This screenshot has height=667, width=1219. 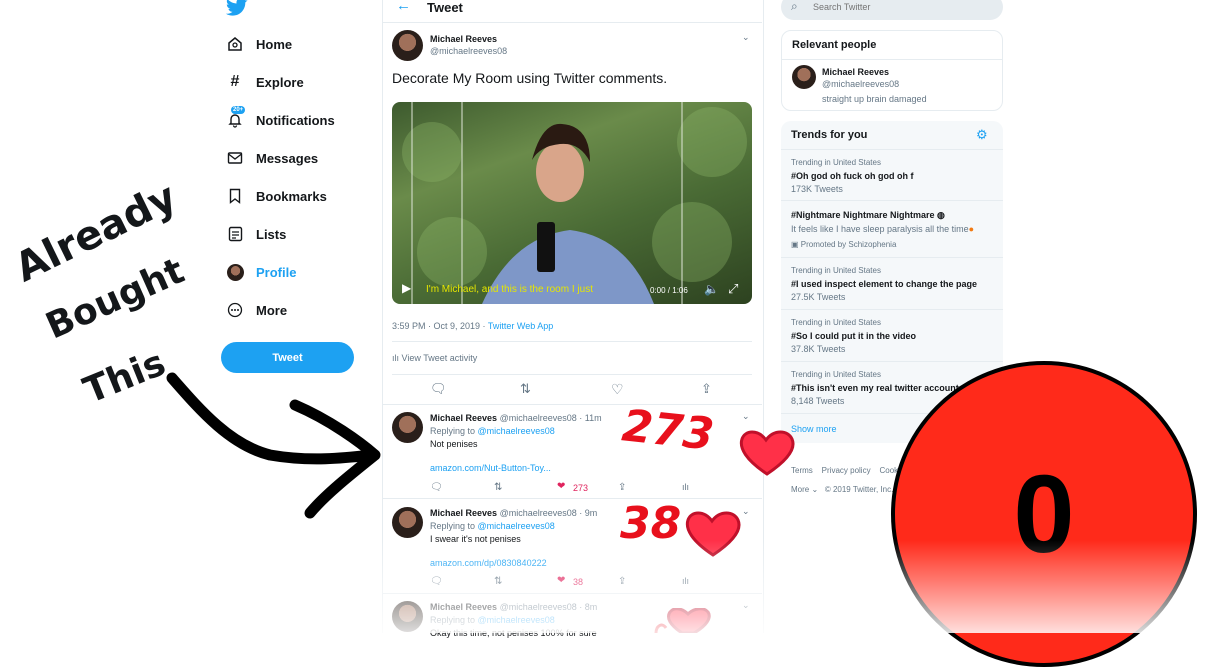 What do you see at coordinates (271, 234) in the screenshot?
I see `nav-label: Lists` at bounding box center [271, 234].